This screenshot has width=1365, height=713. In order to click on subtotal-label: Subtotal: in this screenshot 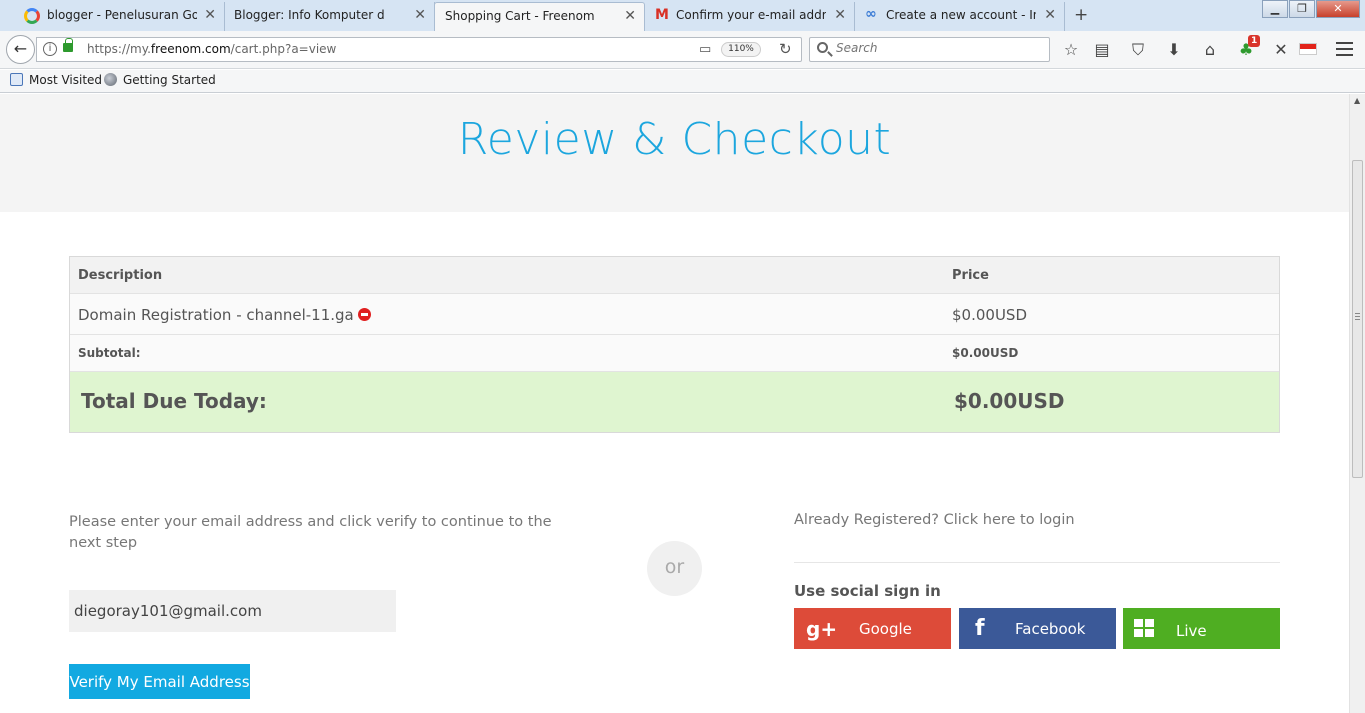, I will do `click(109, 353)`.